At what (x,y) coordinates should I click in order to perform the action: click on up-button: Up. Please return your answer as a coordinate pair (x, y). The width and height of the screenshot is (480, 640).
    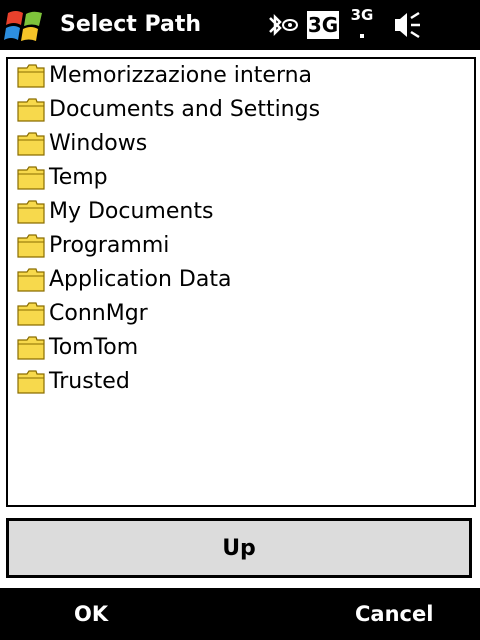
    Looking at the image, I should click on (239, 548).